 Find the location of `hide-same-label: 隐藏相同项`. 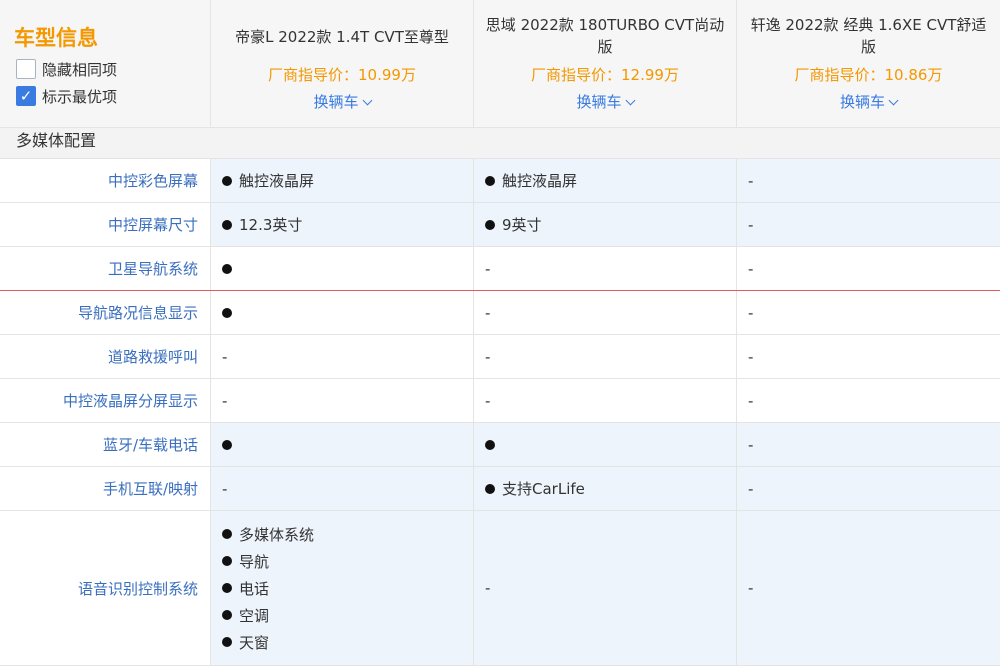

hide-same-label: 隐藏相同项 is located at coordinates (80, 69).